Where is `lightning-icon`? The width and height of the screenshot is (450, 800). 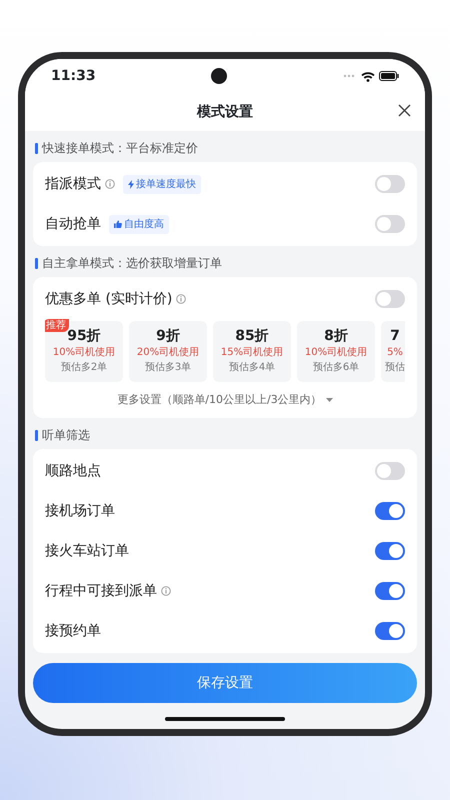
lightning-icon is located at coordinates (131, 184).